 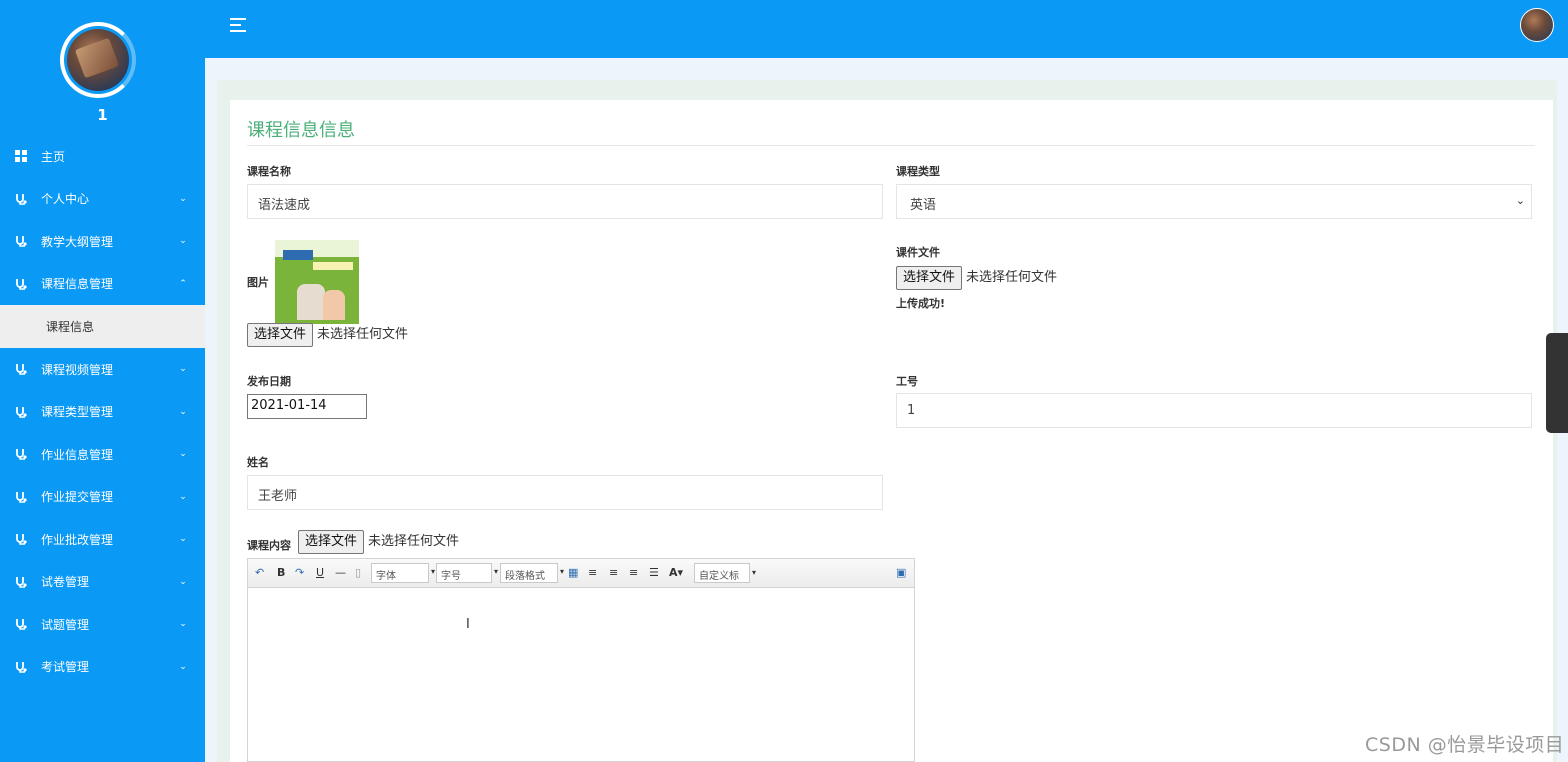 What do you see at coordinates (358, 573) in the screenshot?
I see `document-icon: ▯` at bounding box center [358, 573].